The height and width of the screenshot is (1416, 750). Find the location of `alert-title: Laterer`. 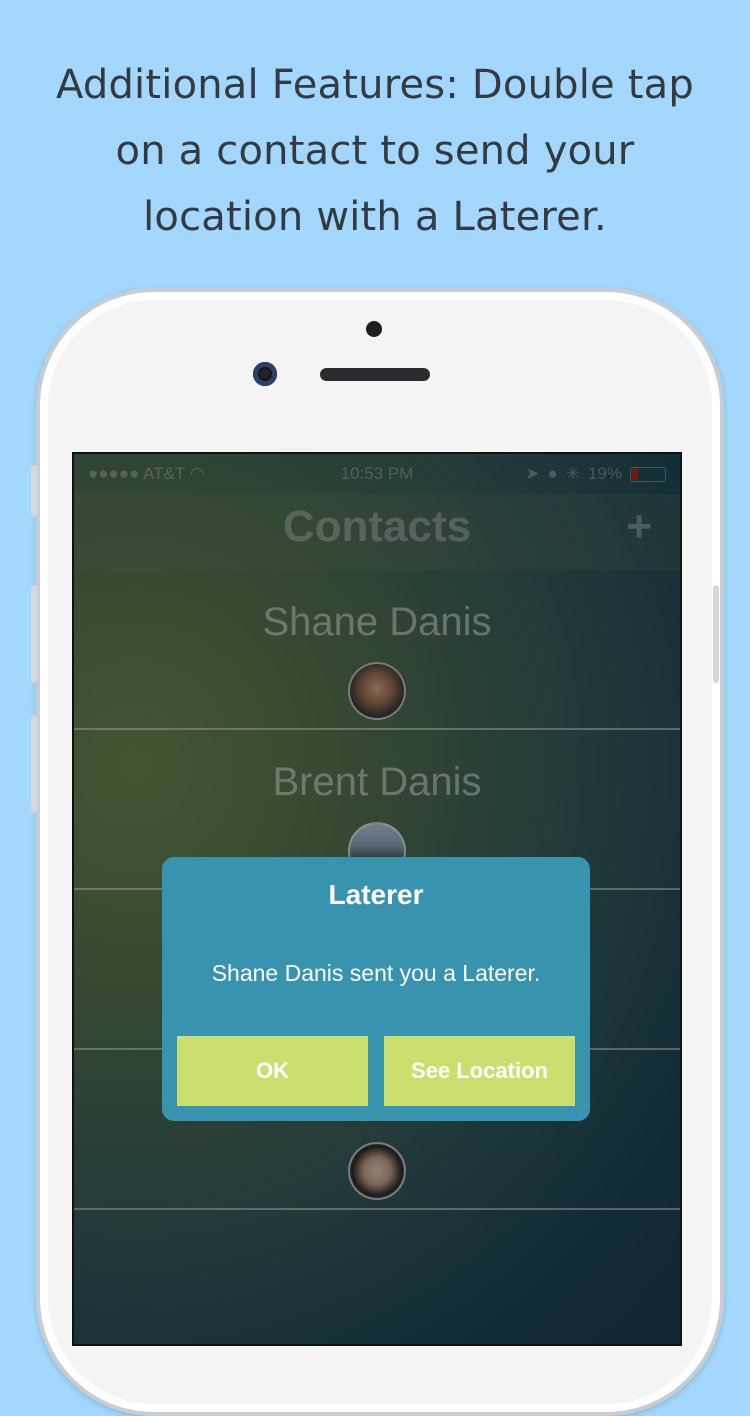

alert-title: Laterer is located at coordinates (376, 894).